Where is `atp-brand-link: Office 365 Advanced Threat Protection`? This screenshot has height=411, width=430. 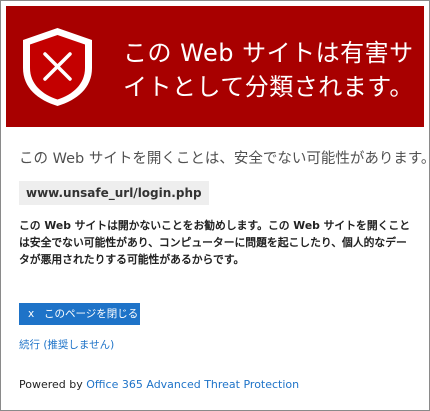 atp-brand-link: Office 365 Advanced Threat Protection is located at coordinates (192, 384).